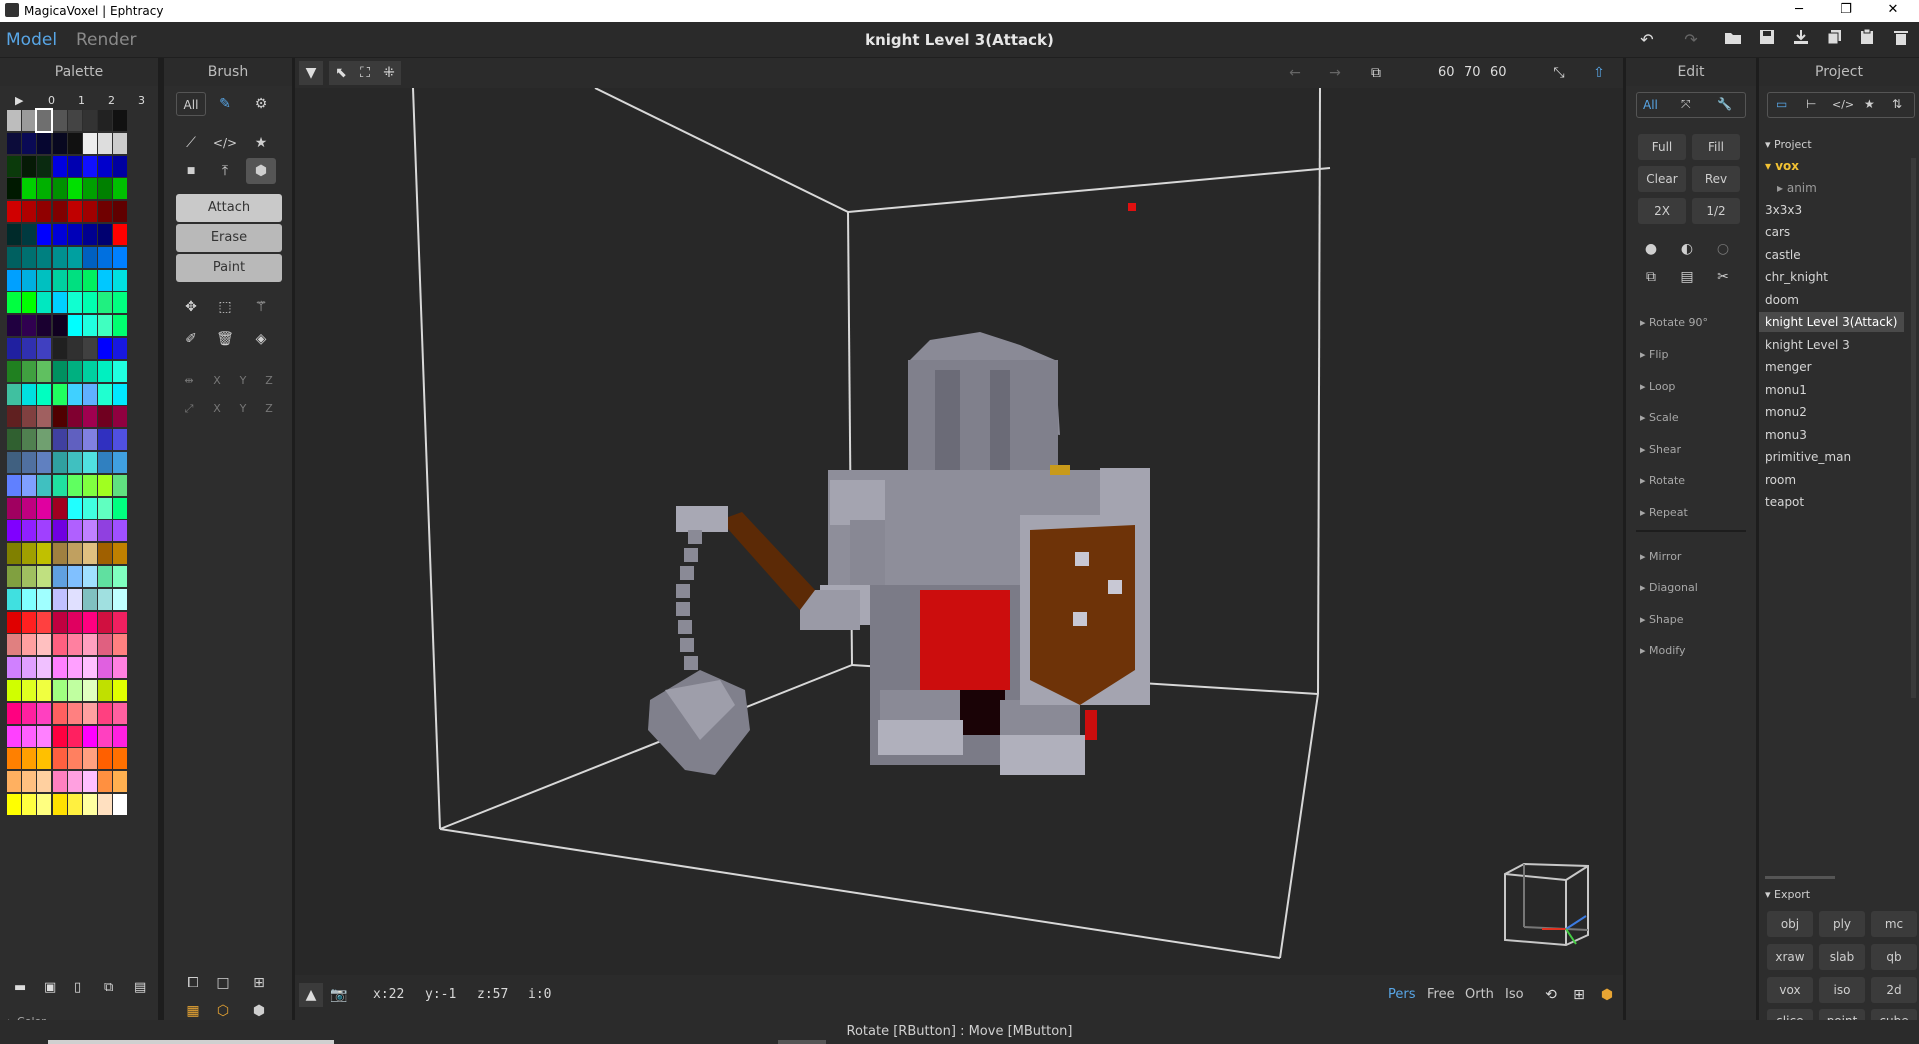 Image resolution: width=1919 pixels, height=1044 pixels. Describe the element at coordinates (191, 104) in the screenshot. I see `brush-filter-all: All` at that location.